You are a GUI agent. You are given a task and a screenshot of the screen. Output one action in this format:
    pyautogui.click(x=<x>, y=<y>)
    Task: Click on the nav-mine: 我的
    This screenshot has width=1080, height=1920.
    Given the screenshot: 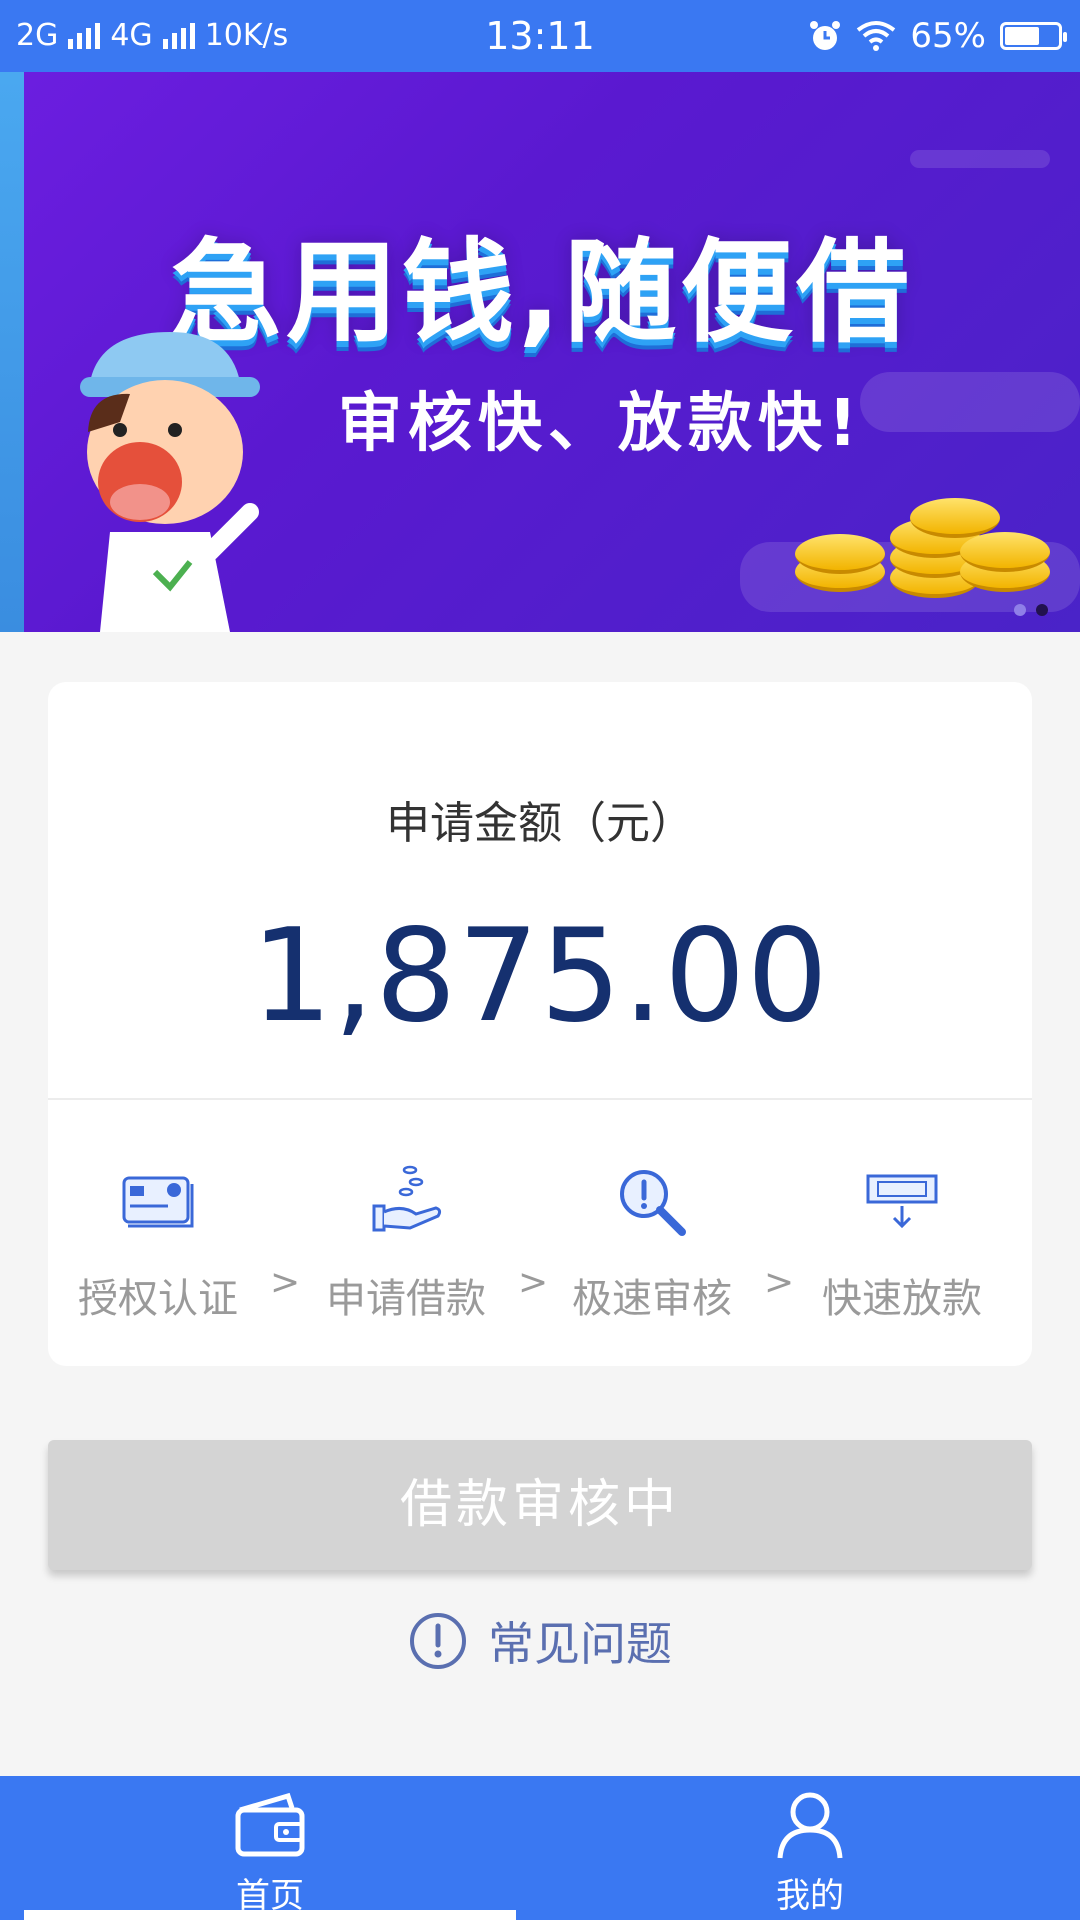 What is the action you would take?
    pyautogui.click(x=810, y=1853)
    